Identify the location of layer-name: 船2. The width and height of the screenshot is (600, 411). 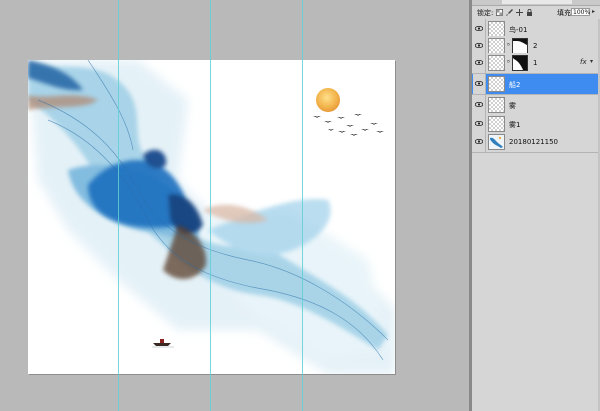
(514, 85).